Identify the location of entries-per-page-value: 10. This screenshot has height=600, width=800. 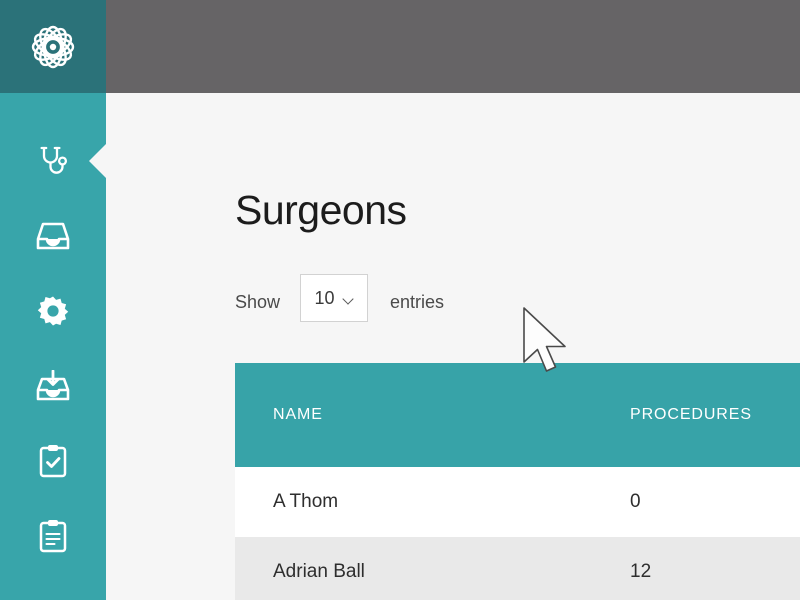
(324, 297).